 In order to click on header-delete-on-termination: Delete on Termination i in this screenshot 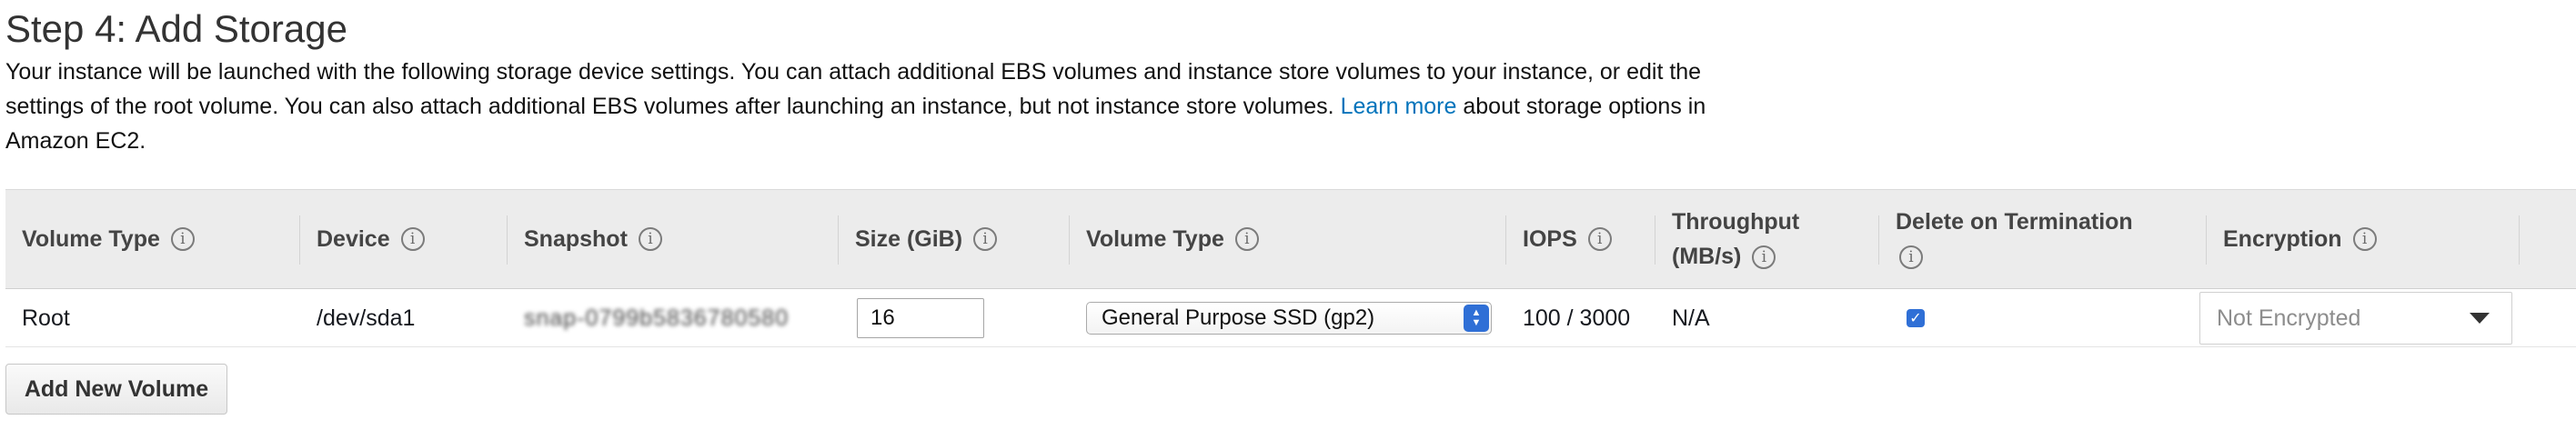, I will do `click(2043, 239)`.